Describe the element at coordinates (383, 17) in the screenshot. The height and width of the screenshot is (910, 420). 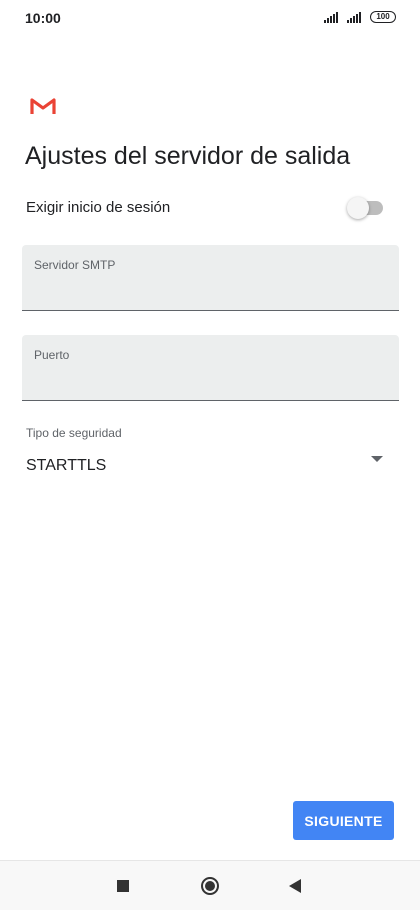
I see `battery-icon: 100` at that location.